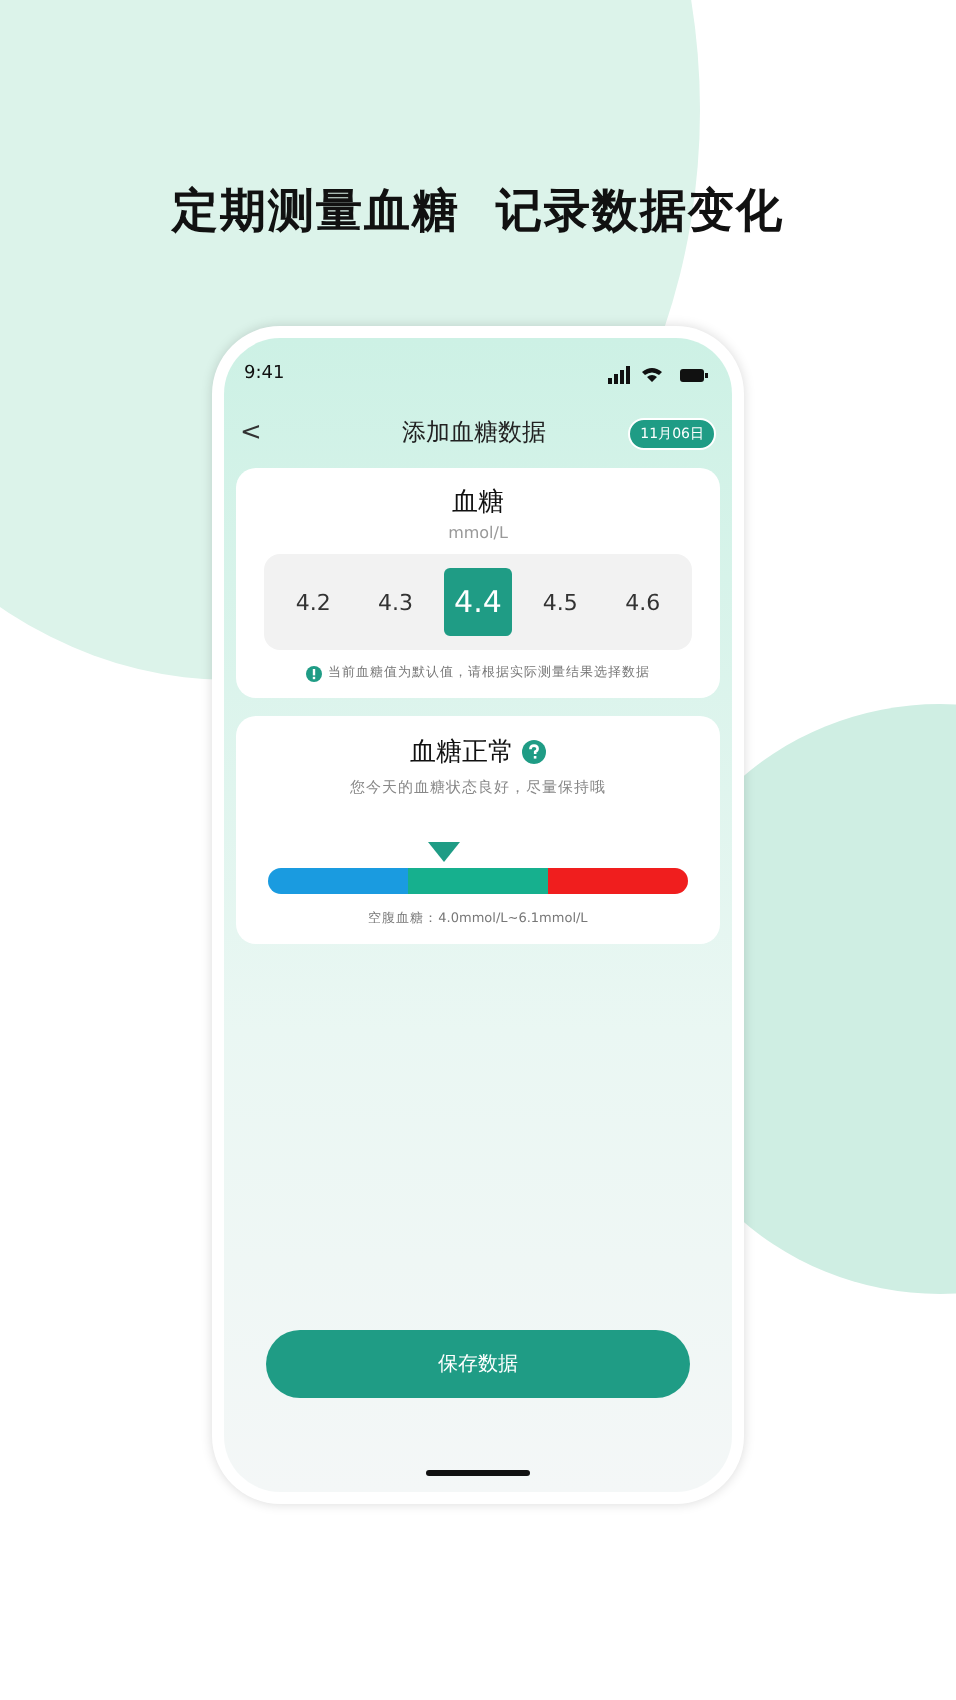 This screenshot has height=1700, width=956. What do you see at coordinates (395, 602) in the screenshot?
I see `value-option: 4.3` at bounding box center [395, 602].